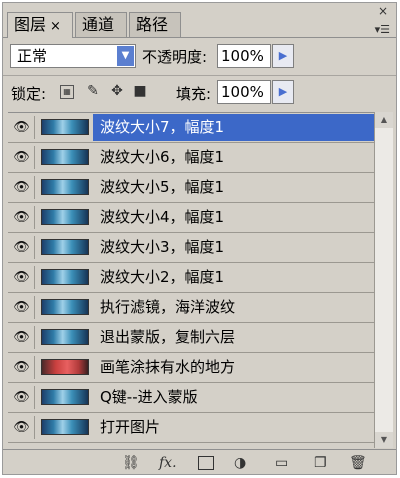 Image resolution: width=400 pixels, height=478 pixels. I want to click on layer-row: 👁 波纹大小4，幅度1, so click(191, 218).